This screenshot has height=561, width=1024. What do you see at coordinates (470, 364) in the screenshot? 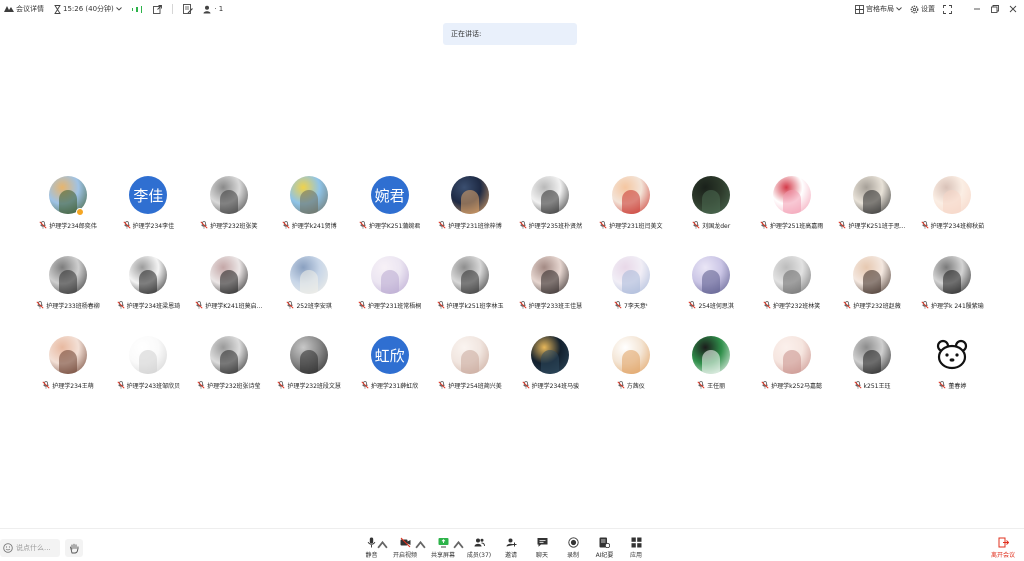
I see `participant-tile: 护理学254班蔺兴美` at bounding box center [470, 364].